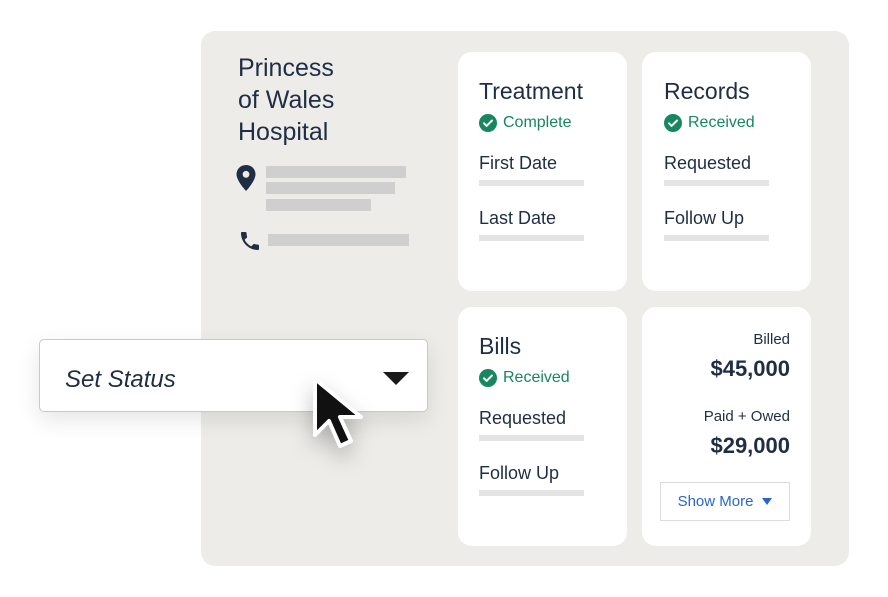 The image size is (888, 597). I want to click on paid-owed-label: Paid + Owed, so click(746, 416).